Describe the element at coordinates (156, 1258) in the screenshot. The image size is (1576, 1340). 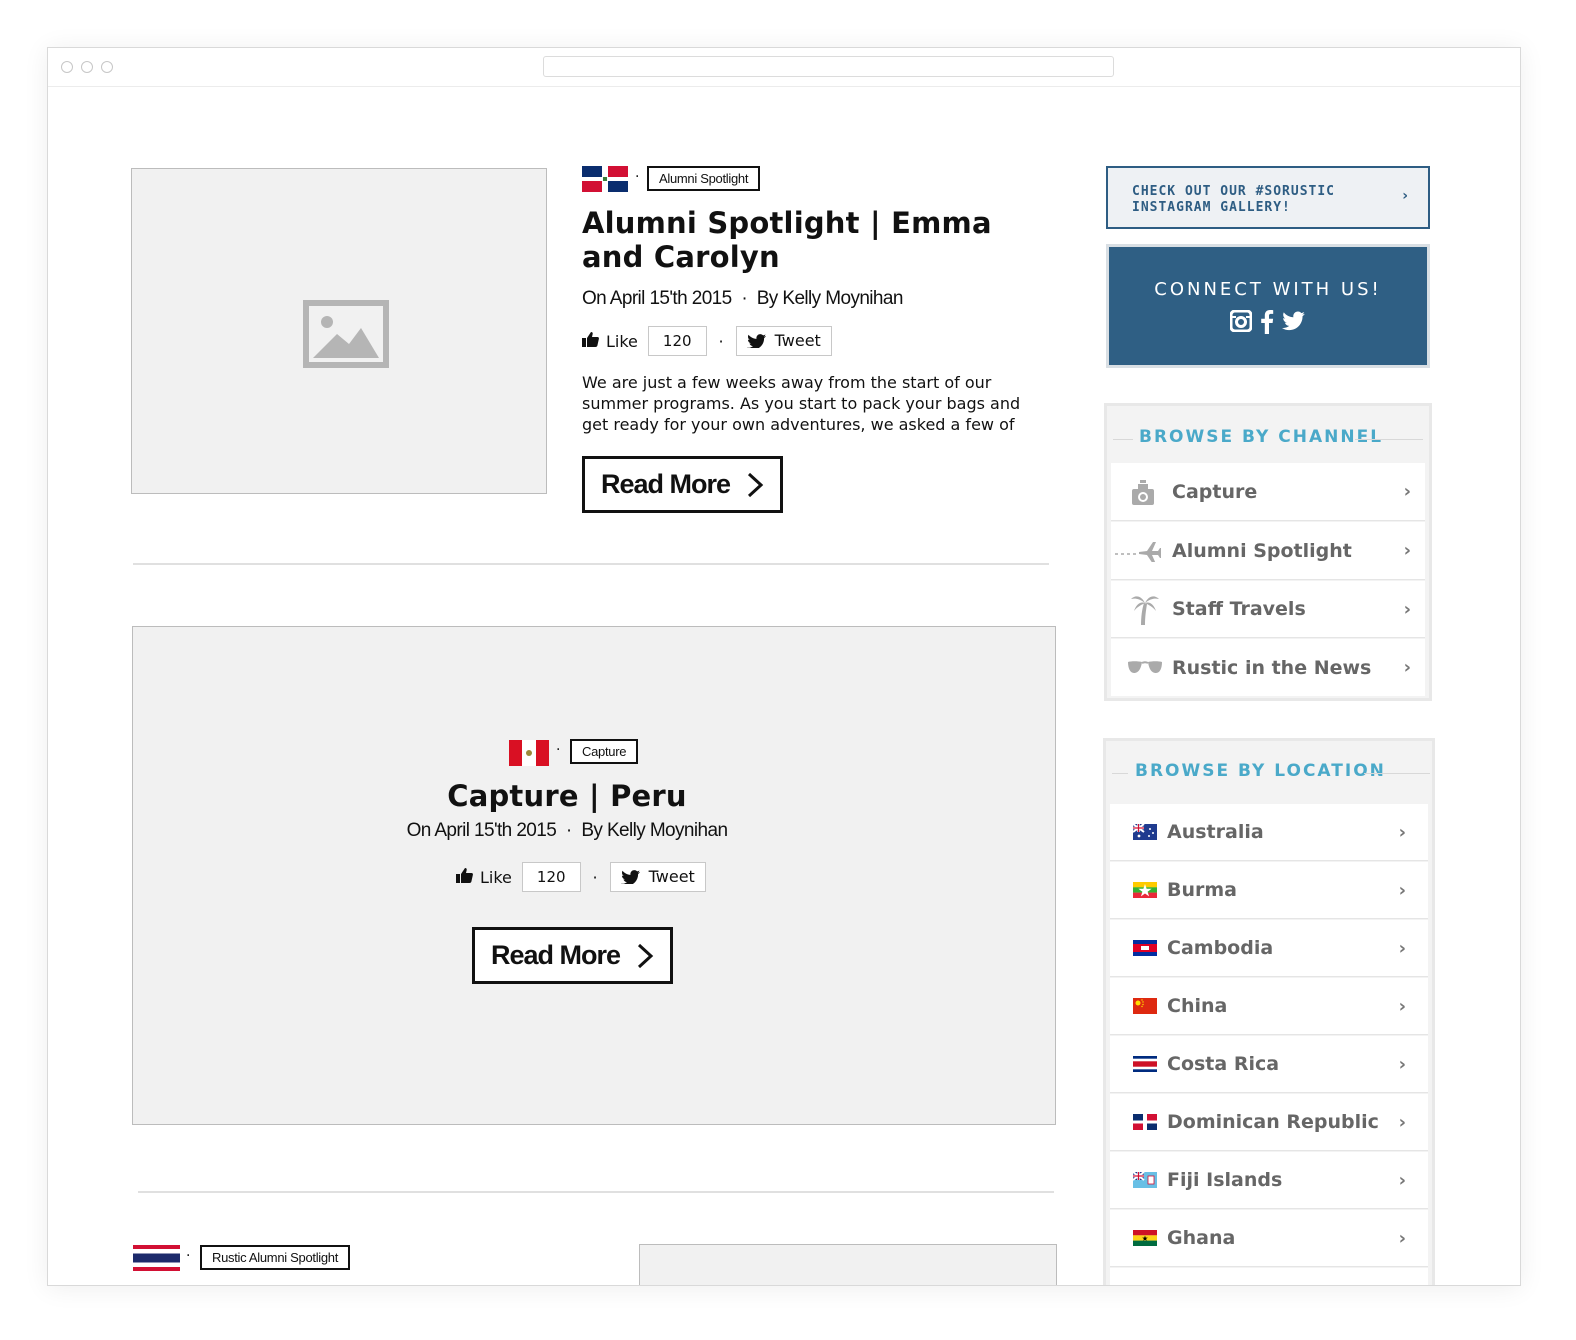
I see `thailand-flag-icon` at that location.